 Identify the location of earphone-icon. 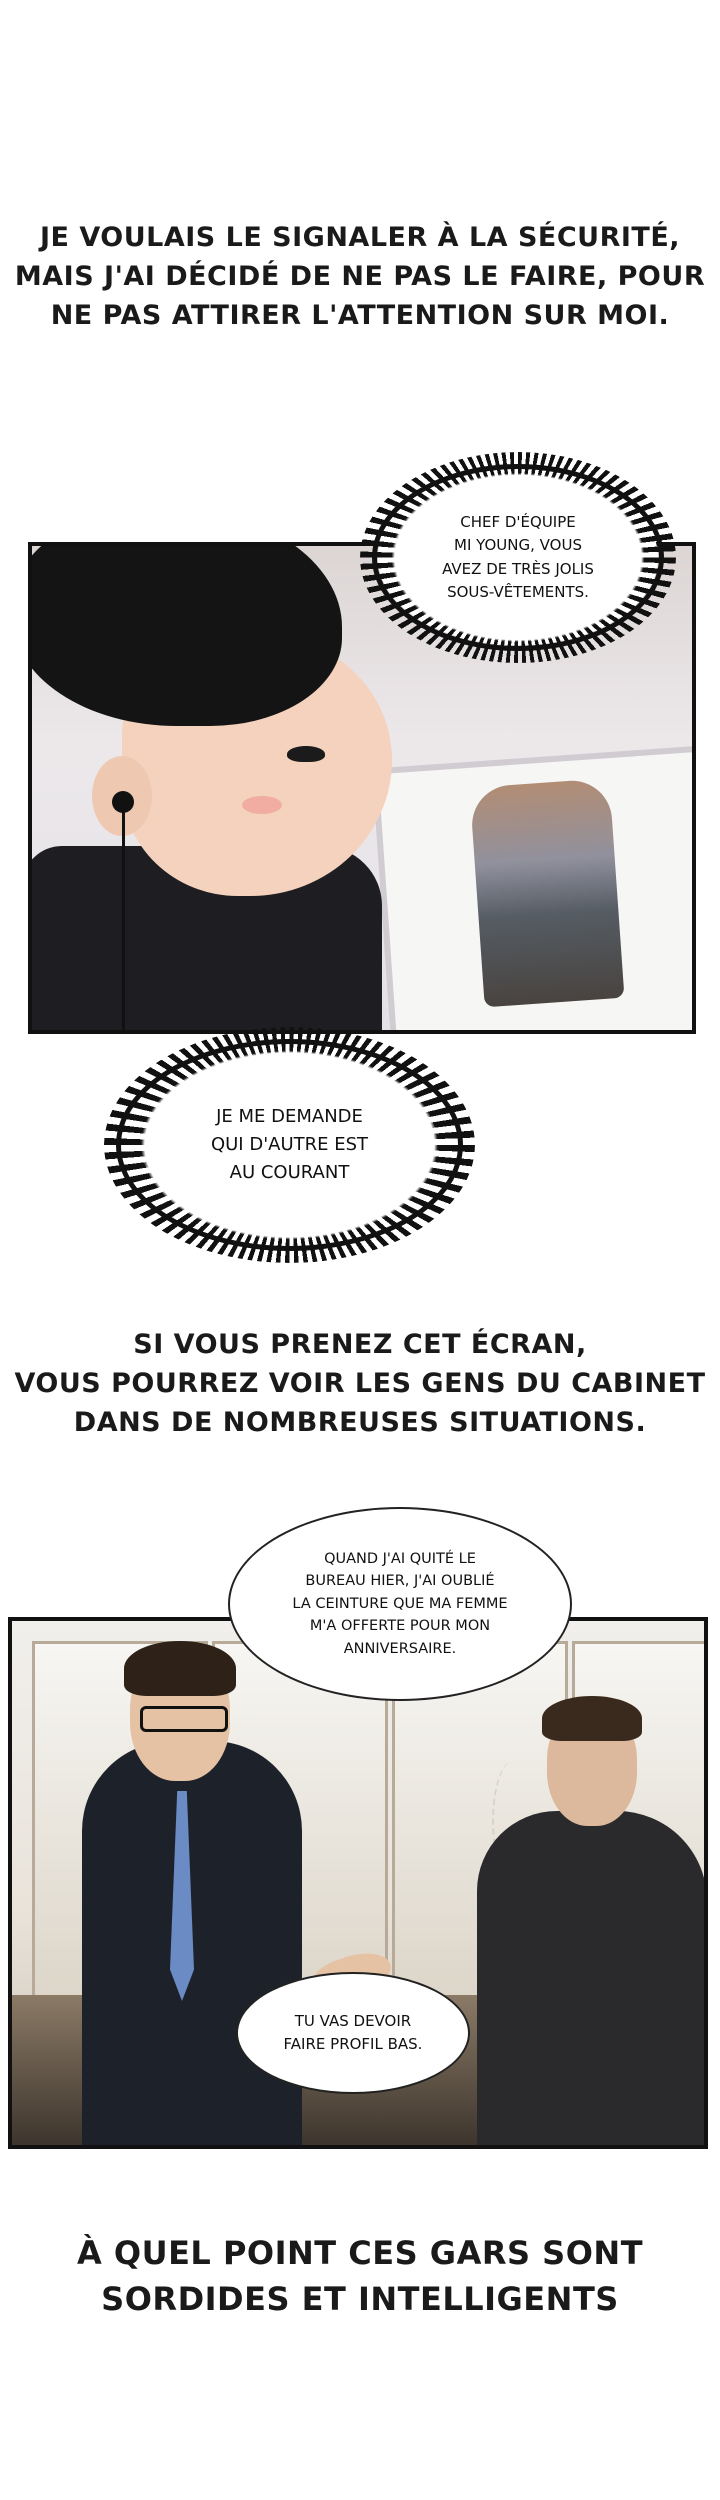
(123, 802).